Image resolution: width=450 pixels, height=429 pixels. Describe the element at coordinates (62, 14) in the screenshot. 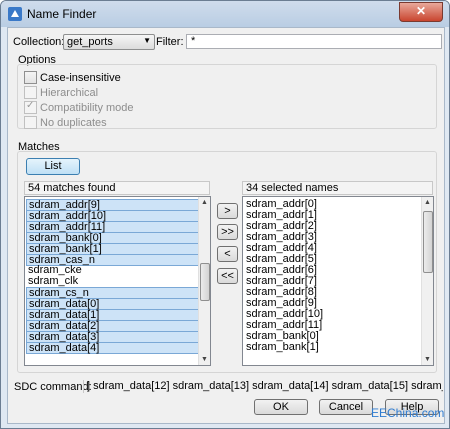

I see `window-title: Name Finder` at that location.